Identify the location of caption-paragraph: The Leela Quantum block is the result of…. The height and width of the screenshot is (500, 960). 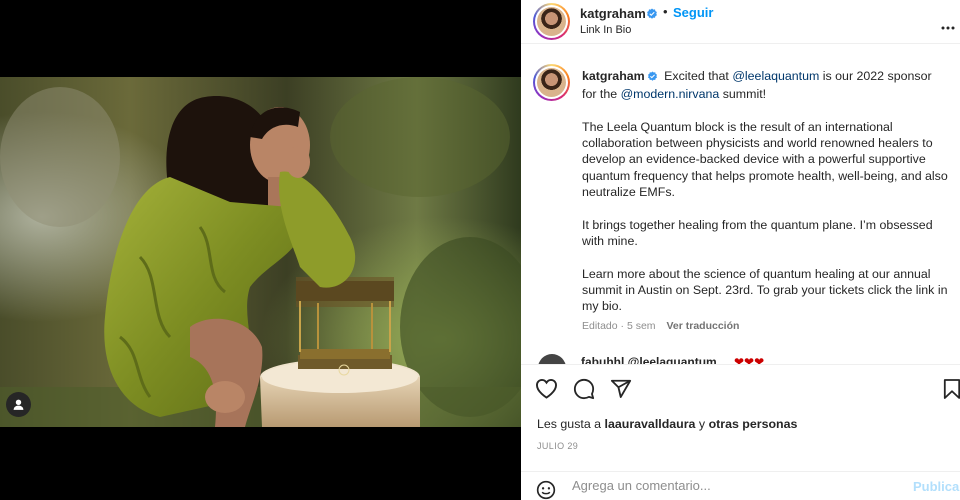
(765, 159).